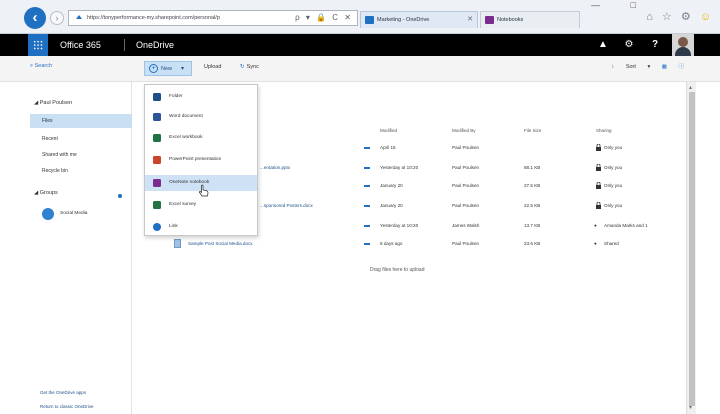 The width and height of the screenshot is (720, 414). What do you see at coordinates (157, 183) in the screenshot?
I see `onenote-icon` at bounding box center [157, 183].